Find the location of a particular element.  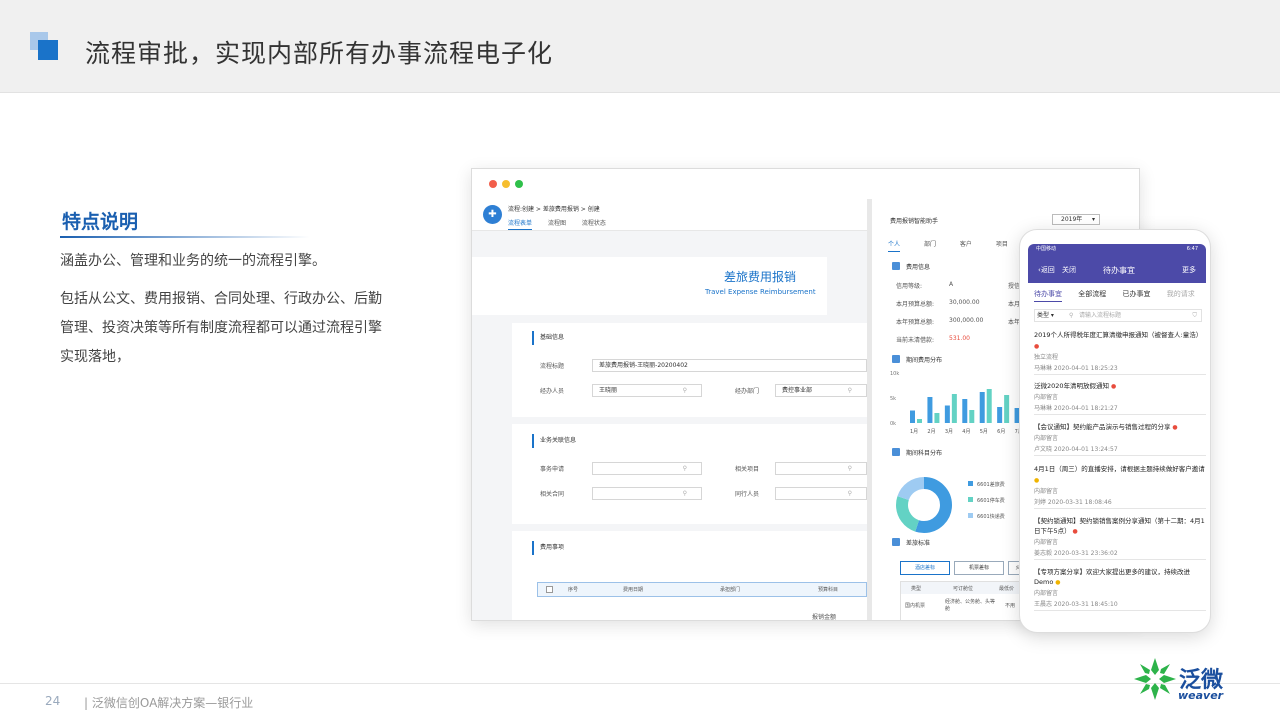

section-related-info: 业务关联信息 is located at coordinates (554, 441).